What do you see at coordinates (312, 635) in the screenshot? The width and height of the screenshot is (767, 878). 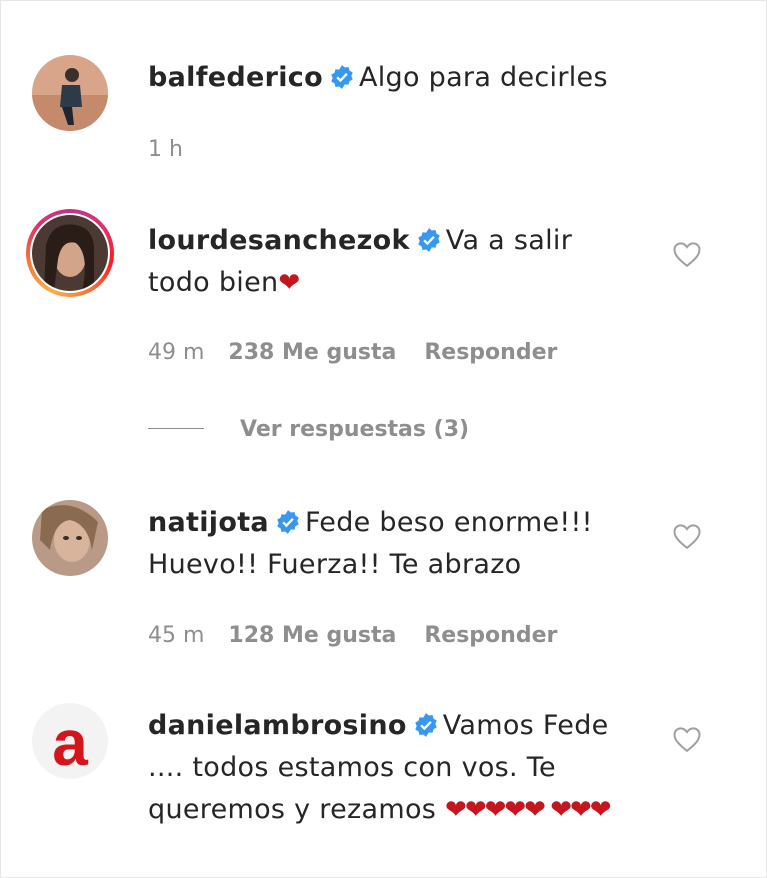 I see `like-count: 128 Me gusta` at bounding box center [312, 635].